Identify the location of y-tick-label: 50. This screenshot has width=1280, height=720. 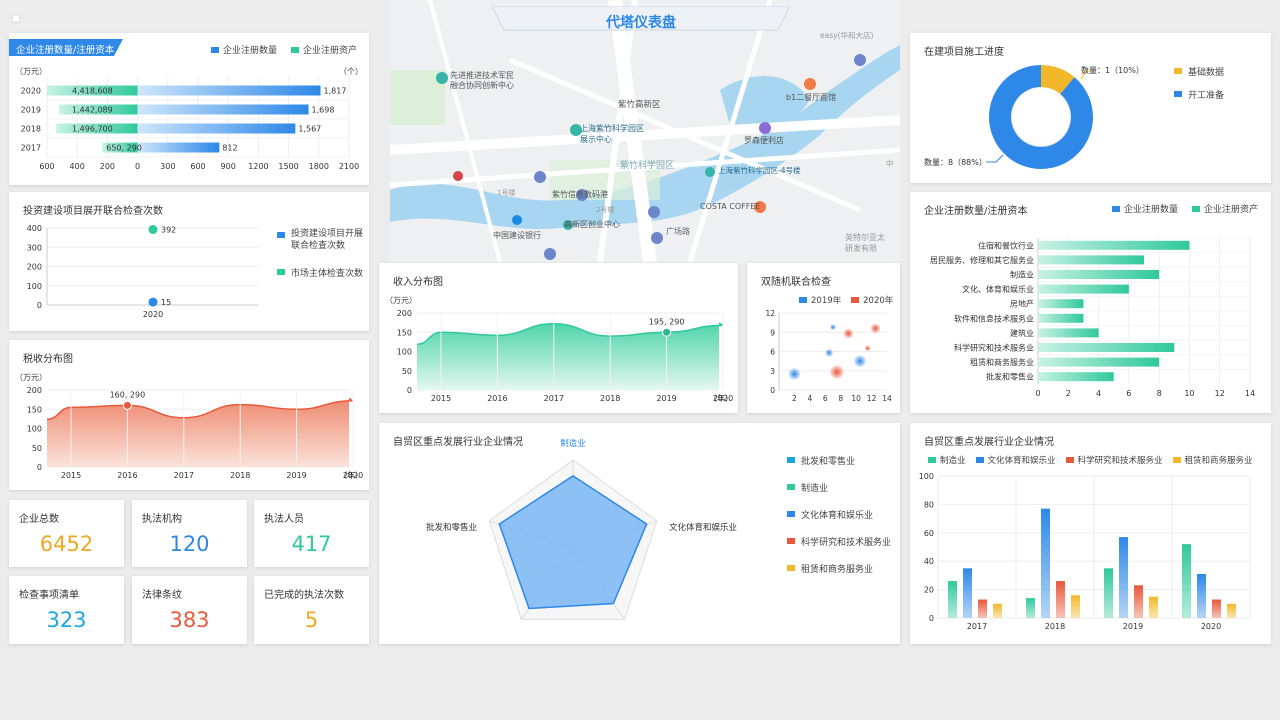
(37, 448).